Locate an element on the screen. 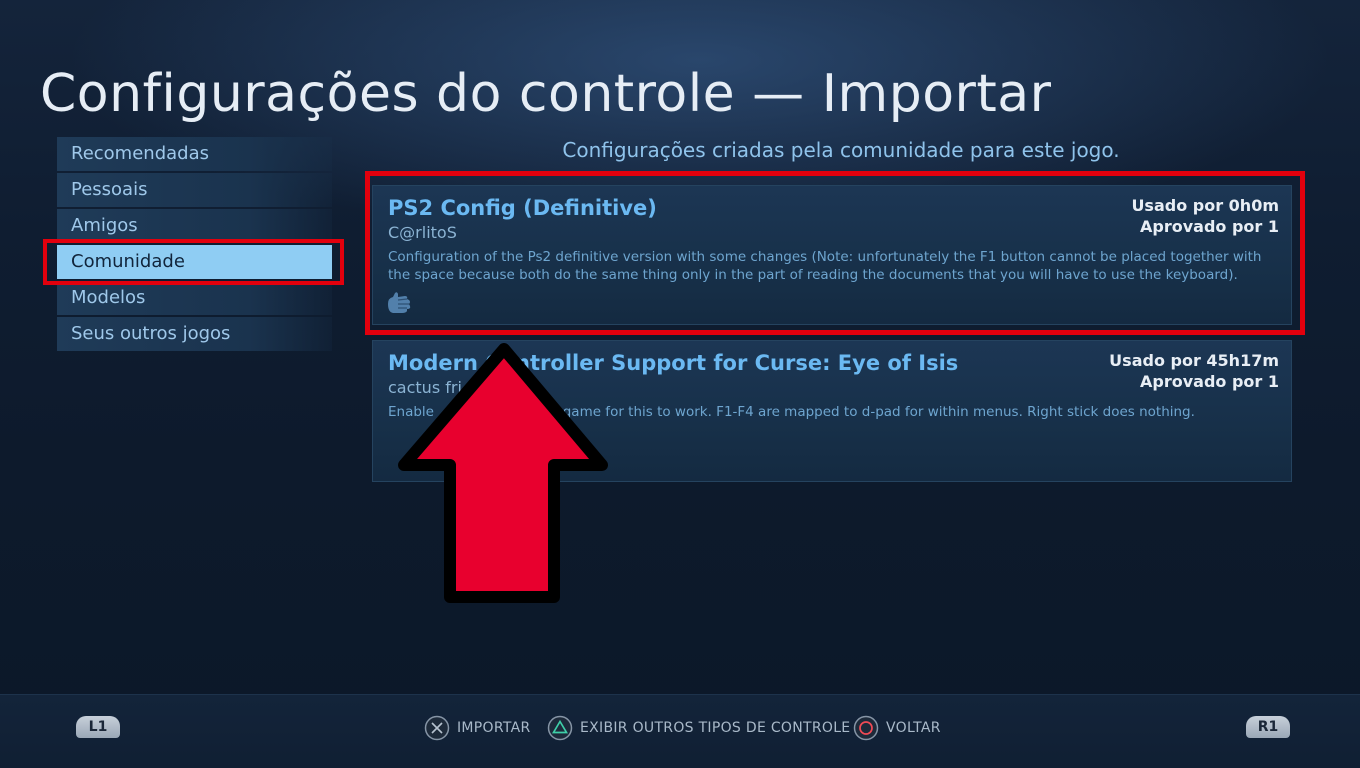 The height and width of the screenshot is (768, 1360). sidebar-item-amigos: Amigos is located at coordinates (194, 226).